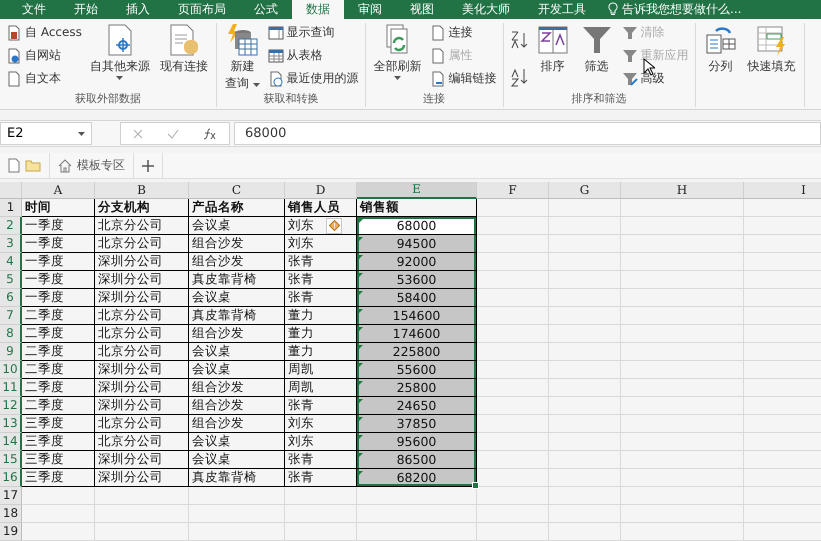 This screenshot has width=821, height=541. I want to click on ribbon-button: 分列, so click(721, 48).